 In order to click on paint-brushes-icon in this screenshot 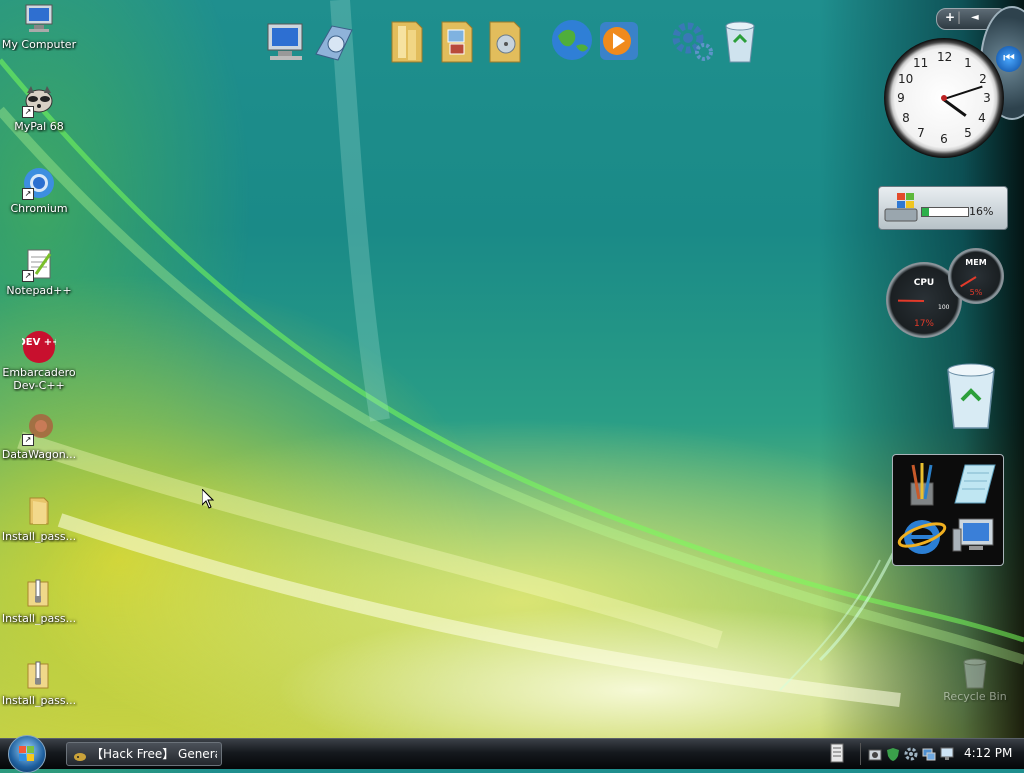, I will do `click(922, 484)`.